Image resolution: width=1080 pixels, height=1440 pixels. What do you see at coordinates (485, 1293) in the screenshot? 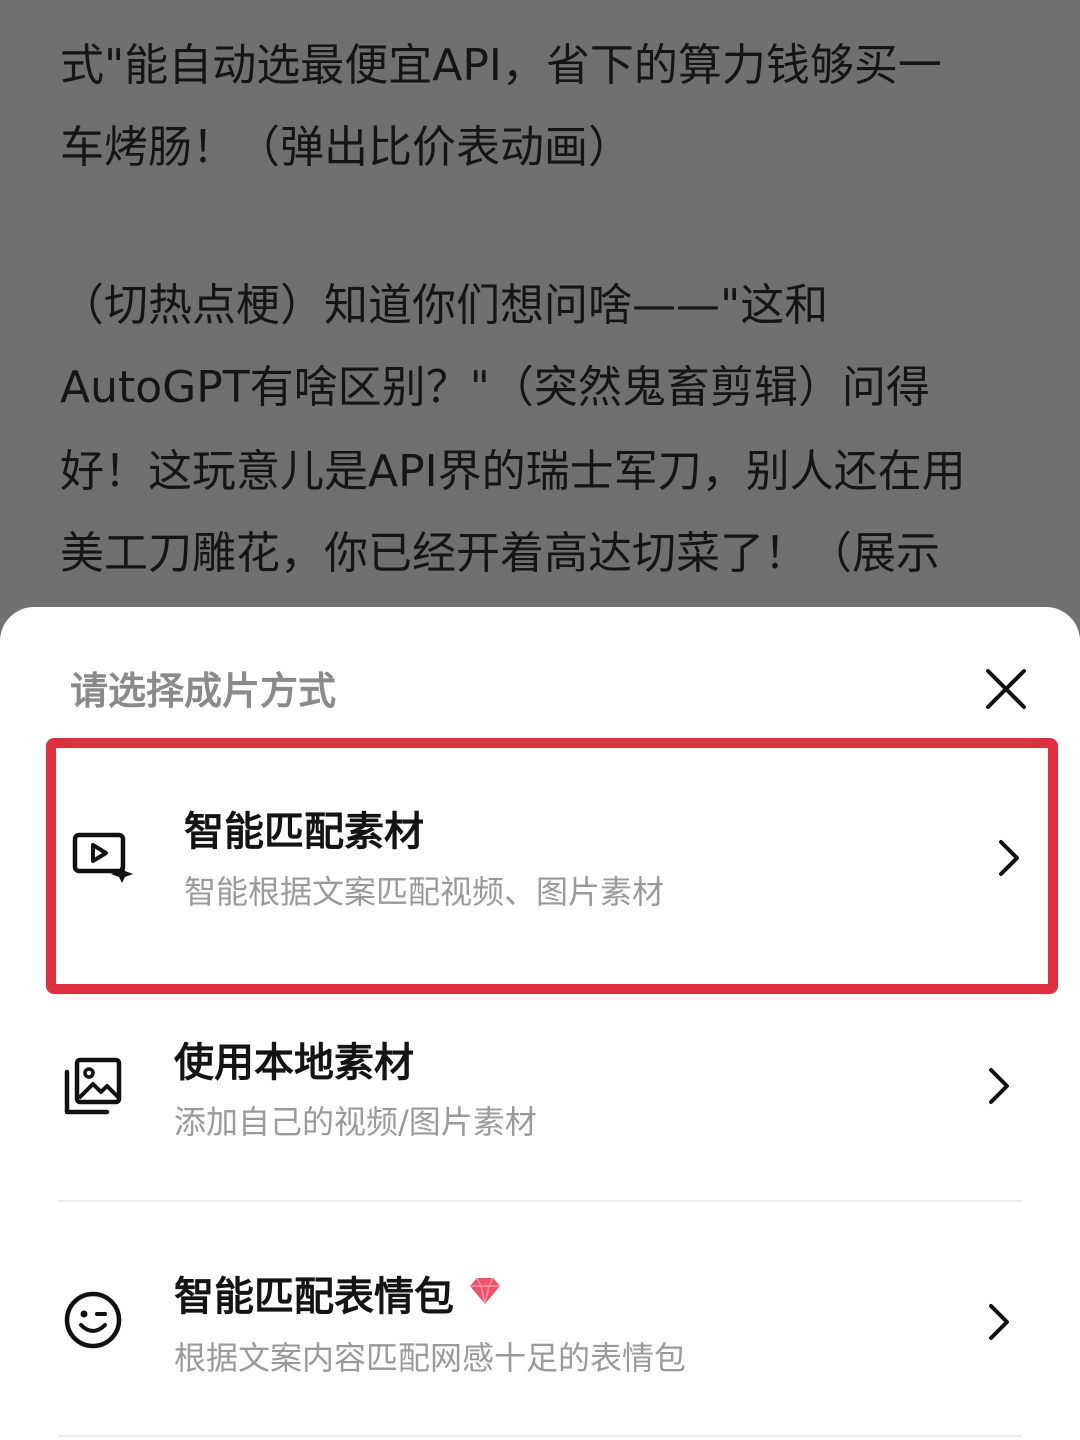
I see `vip-gem-icon` at bounding box center [485, 1293].